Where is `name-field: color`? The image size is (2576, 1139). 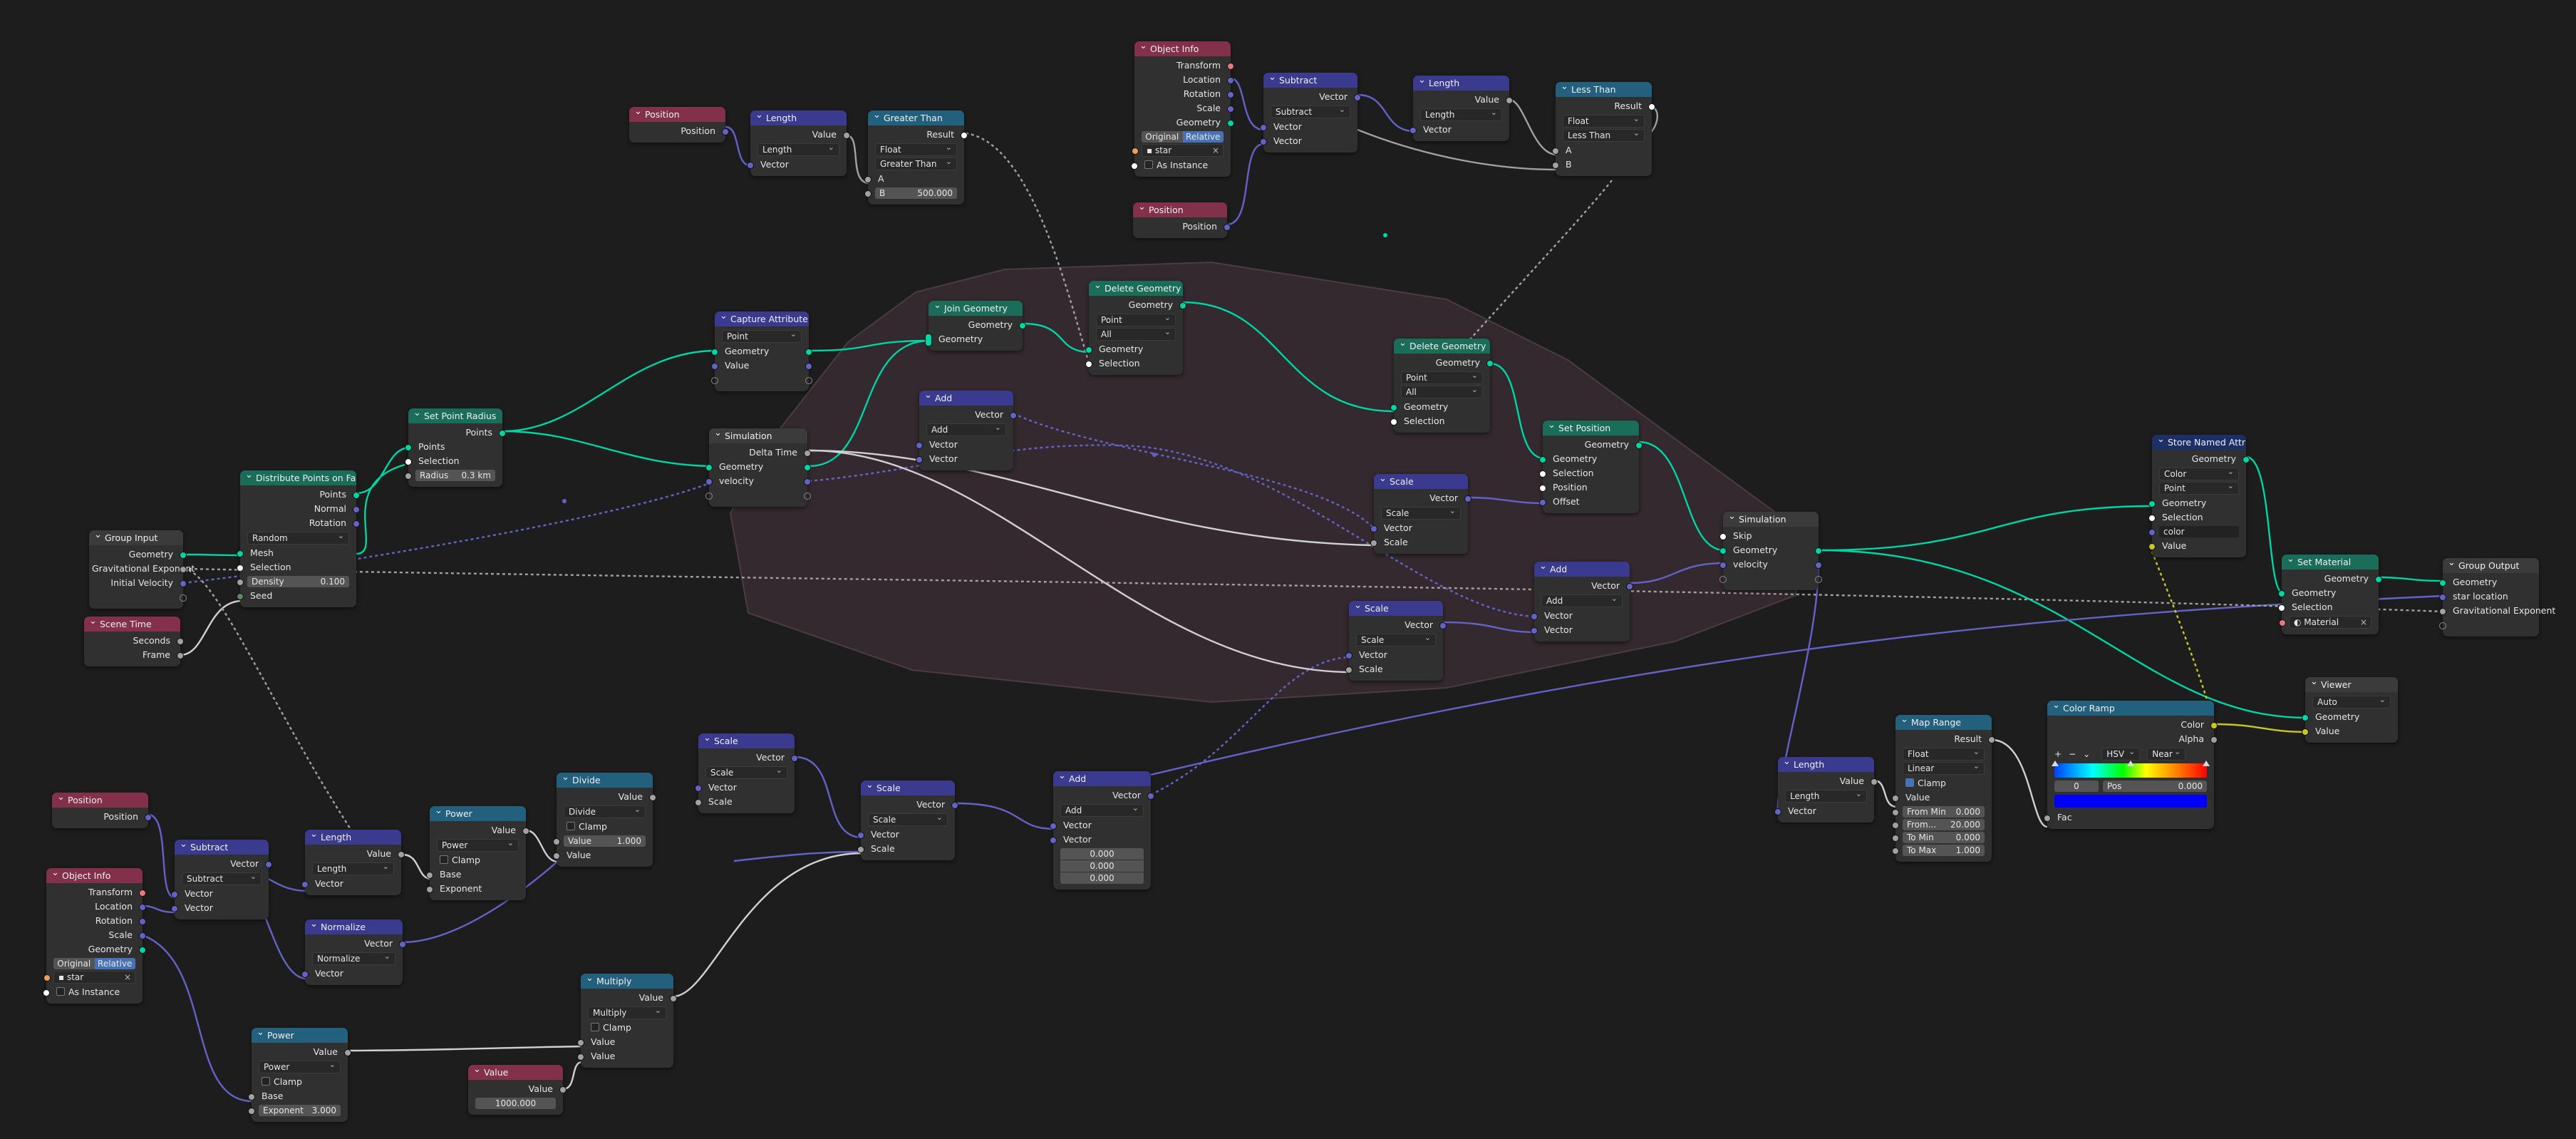 name-field: color is located at coordinates (2194, 531).